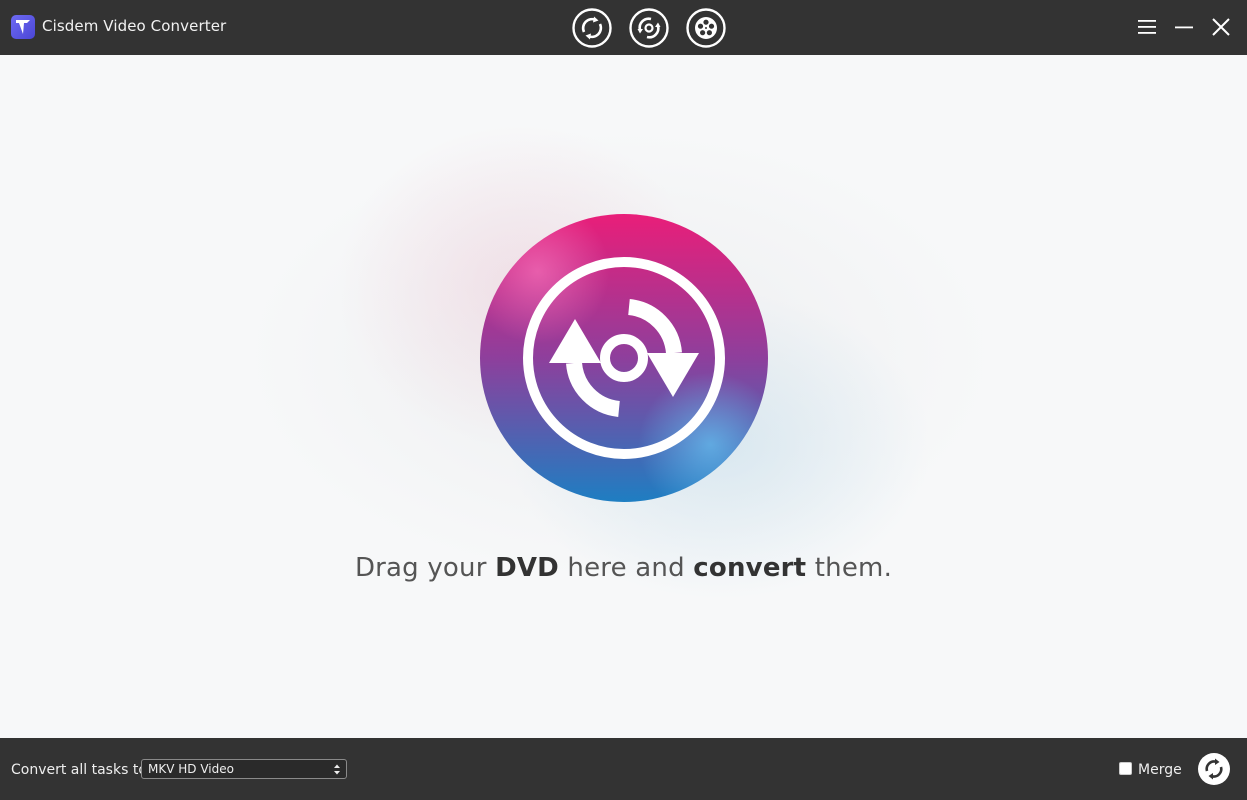  What do you see at coordinates (527, 568) in the screenshot?
I see `drop-text-dvd: DVD` at bounding box center [527, 568].